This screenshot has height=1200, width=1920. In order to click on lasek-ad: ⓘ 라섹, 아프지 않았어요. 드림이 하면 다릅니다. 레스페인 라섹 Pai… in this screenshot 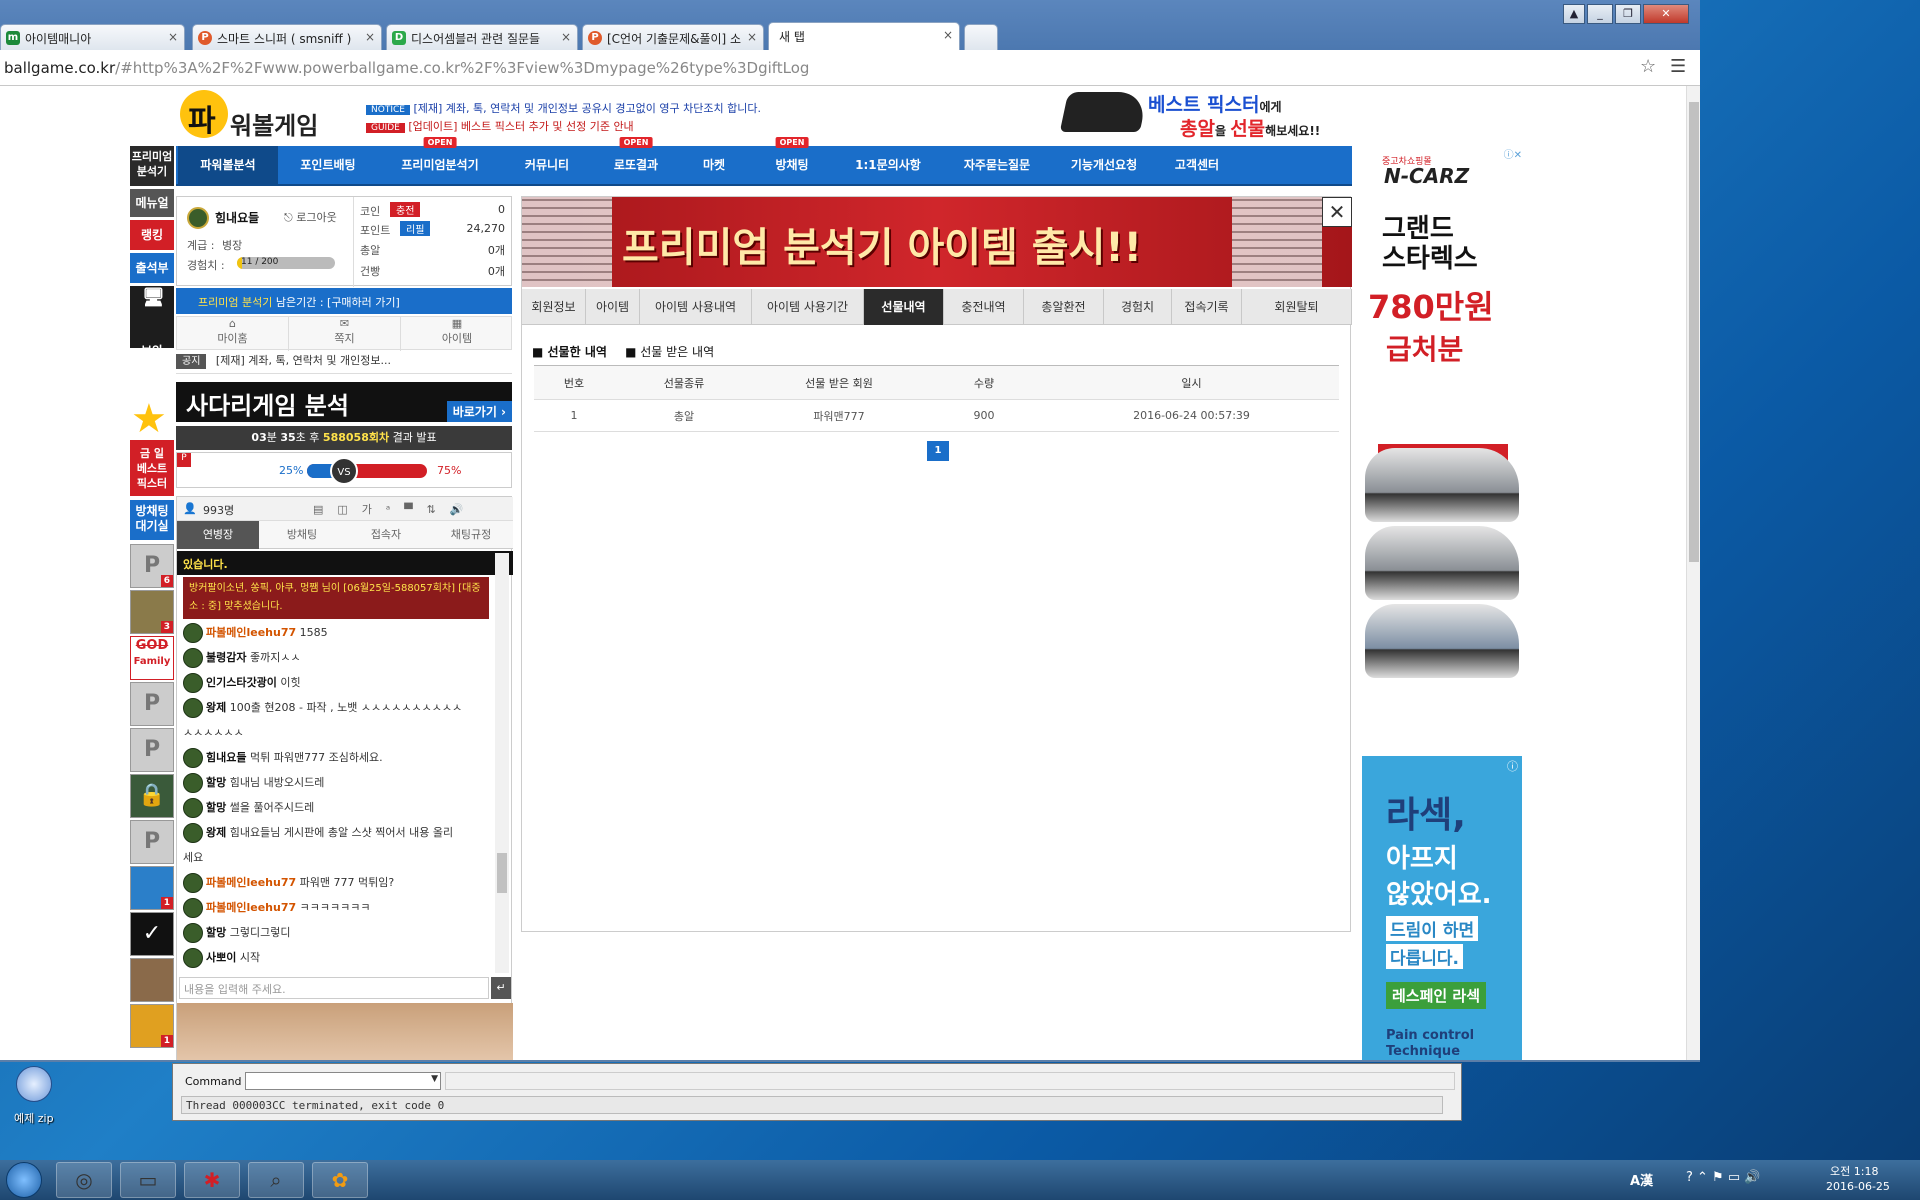, I will do `click(1442, 908)`.